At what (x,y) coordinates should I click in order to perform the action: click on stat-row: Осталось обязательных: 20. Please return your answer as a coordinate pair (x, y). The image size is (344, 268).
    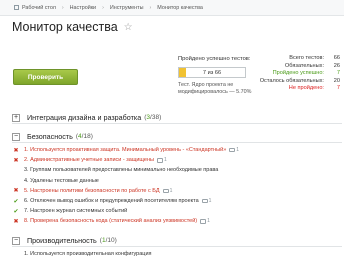
    Looking at the image, I should click on (295, 82).